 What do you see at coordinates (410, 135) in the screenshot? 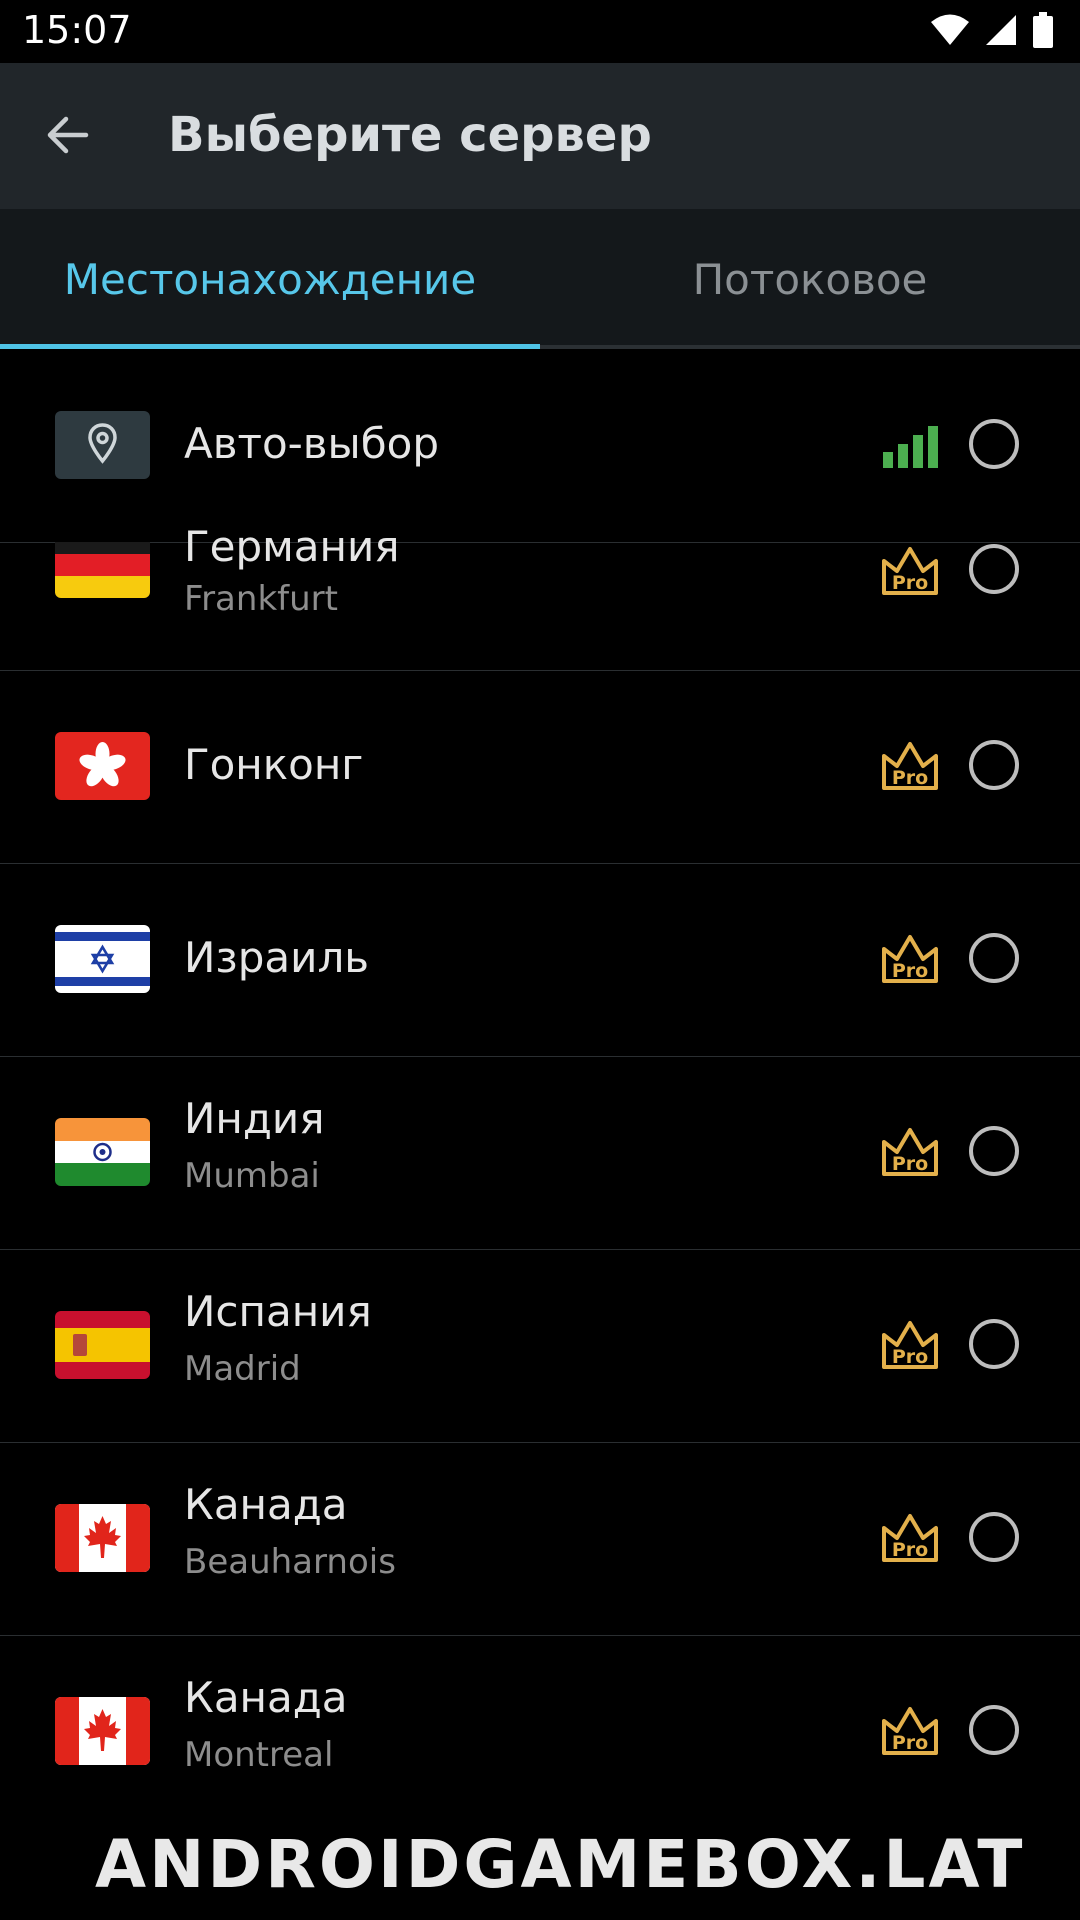
I see `page-title: Выберите сервер` at bounding box center [410, 135].